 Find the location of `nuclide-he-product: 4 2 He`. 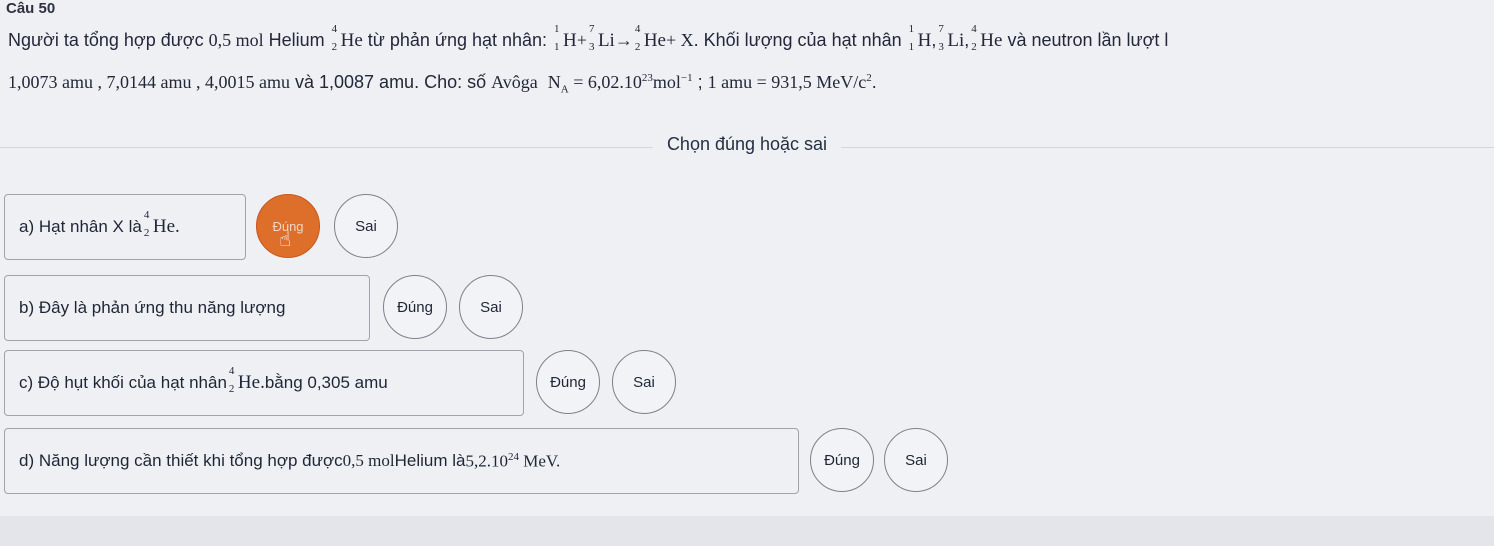

nuclide-he-product: 4 2 He is located at coordinates (650, 38).